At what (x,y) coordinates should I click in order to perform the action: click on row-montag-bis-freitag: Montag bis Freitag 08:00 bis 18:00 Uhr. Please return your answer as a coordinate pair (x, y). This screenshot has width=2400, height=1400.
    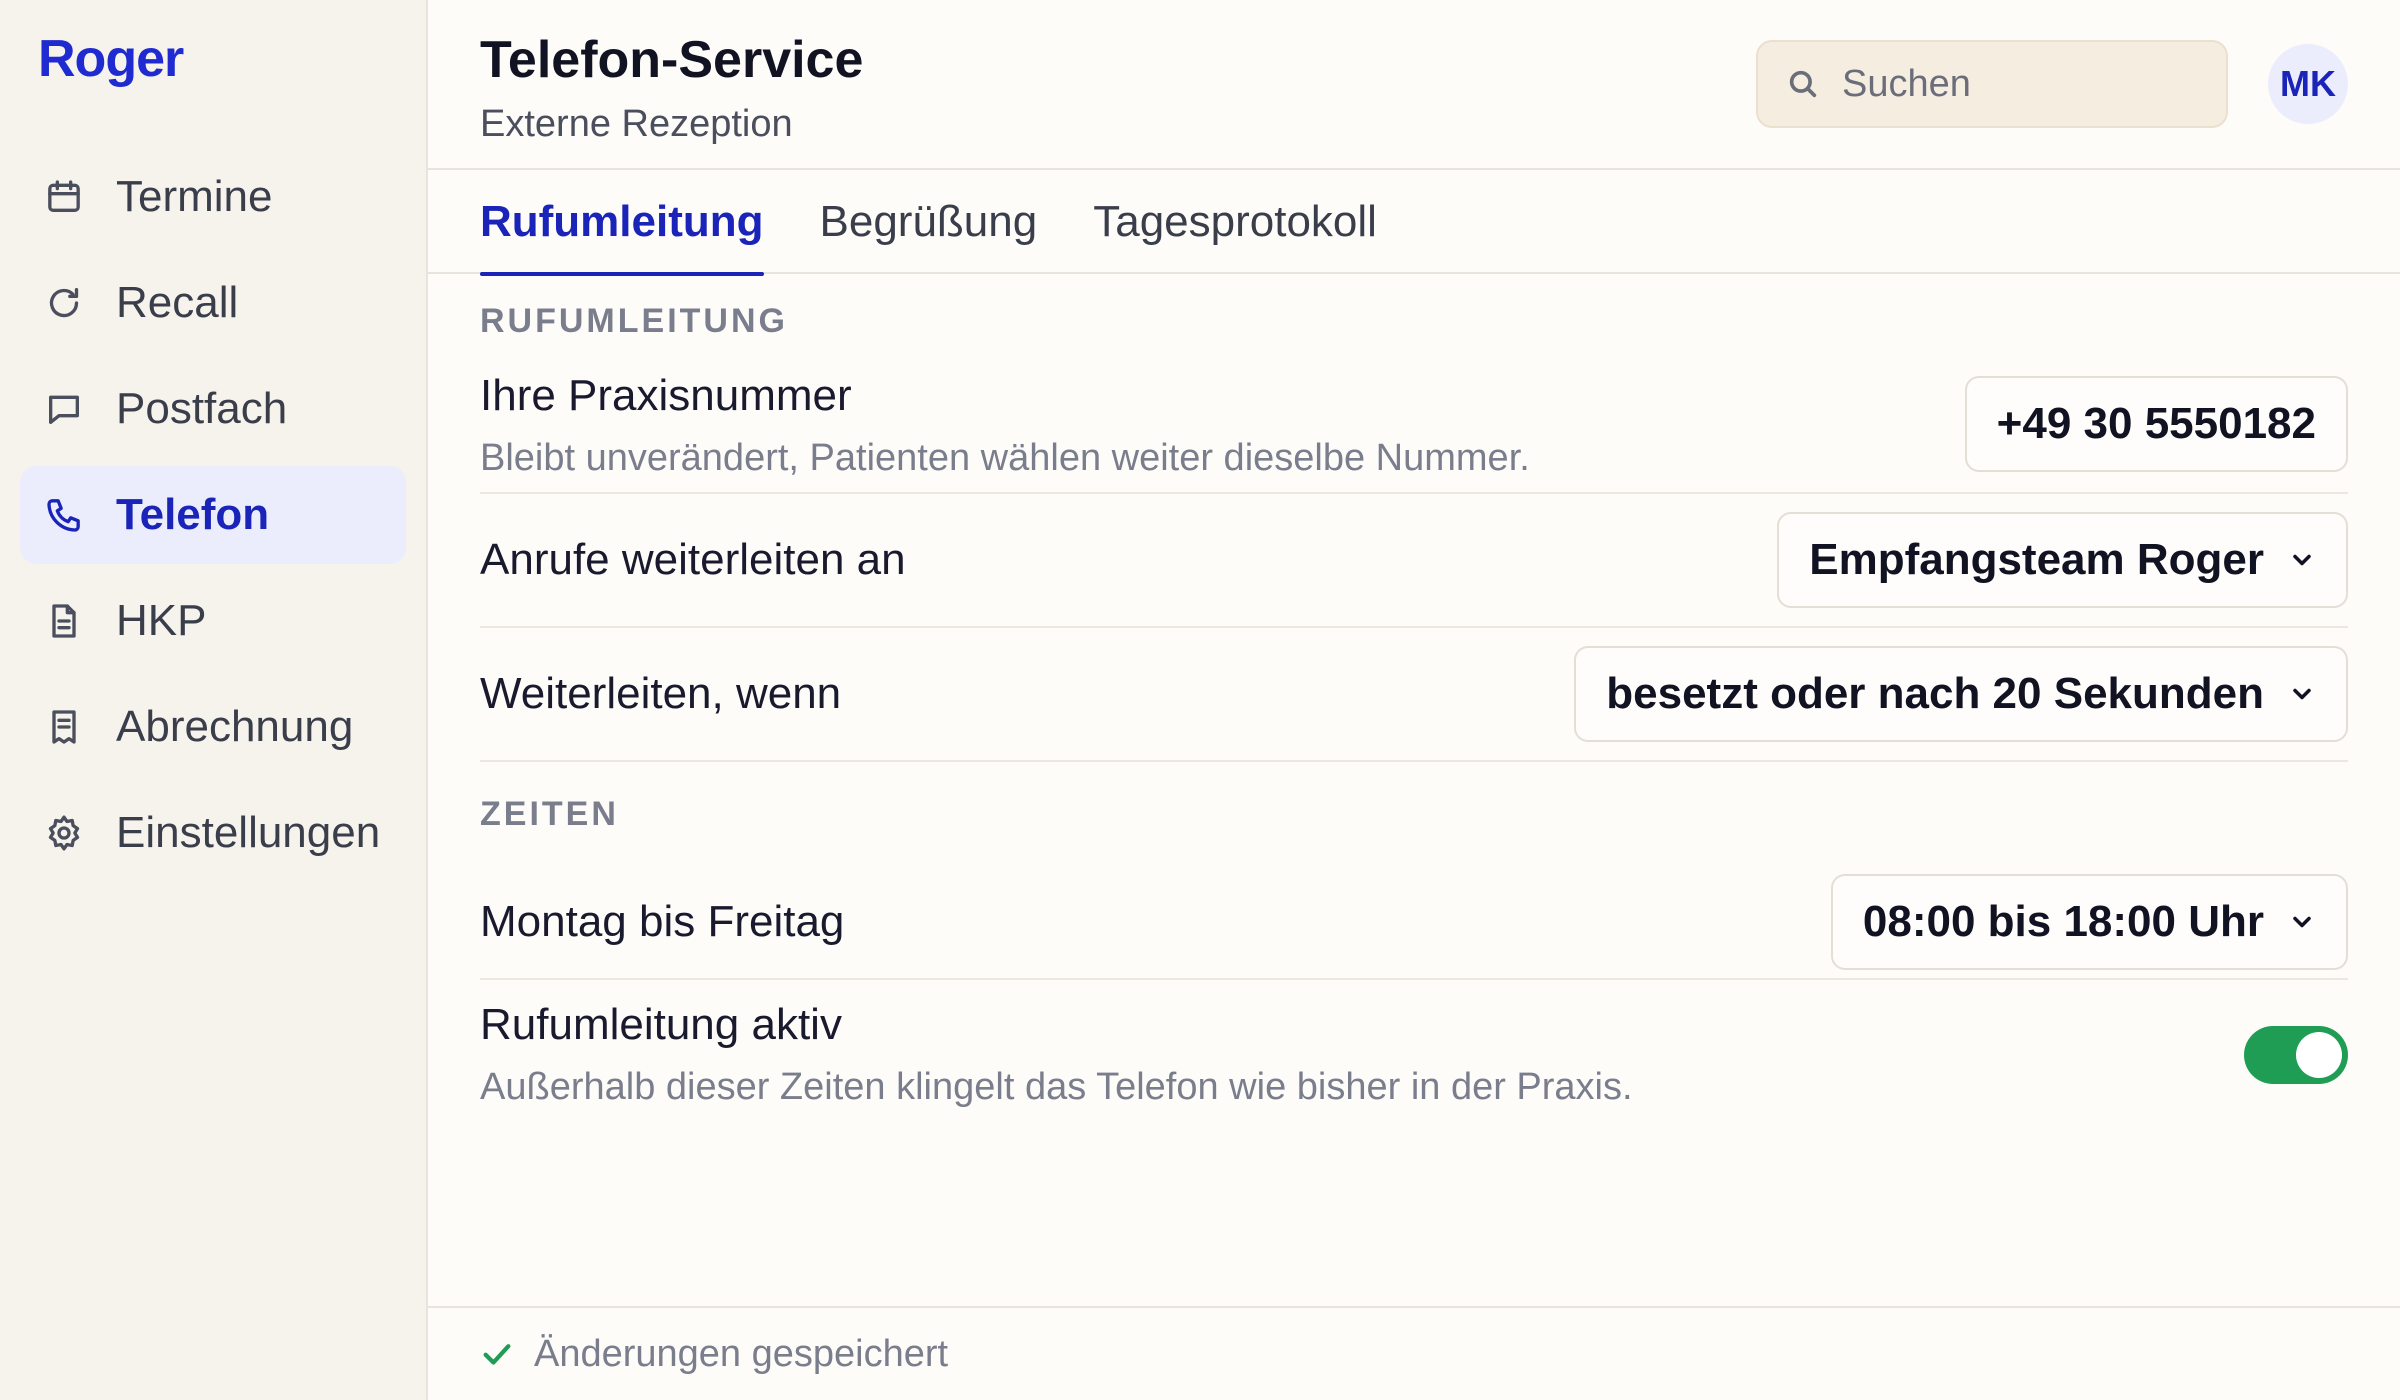
    Looking at the image, I should click on (1414, 923).